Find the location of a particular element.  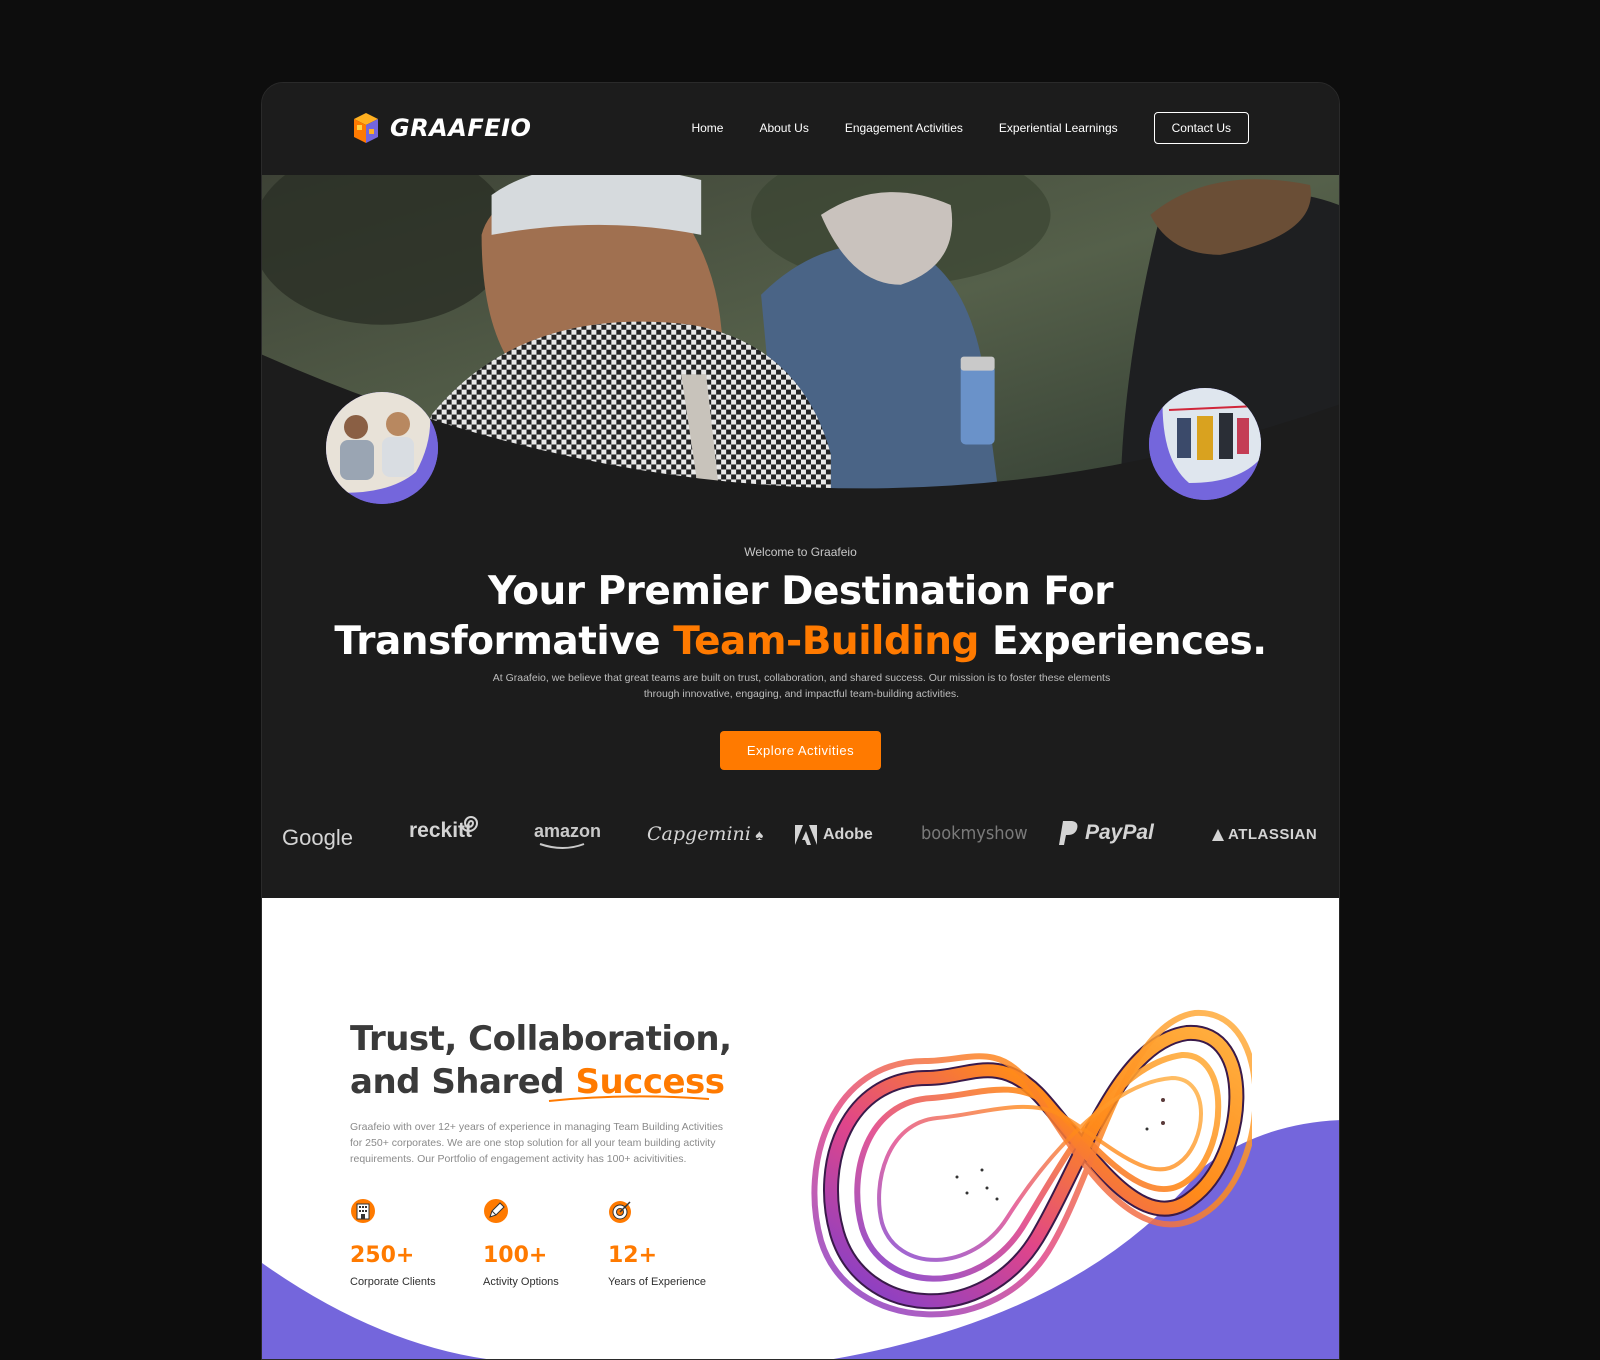

client-logo-amazon-text: amazon is located at coordinates (568, 831).